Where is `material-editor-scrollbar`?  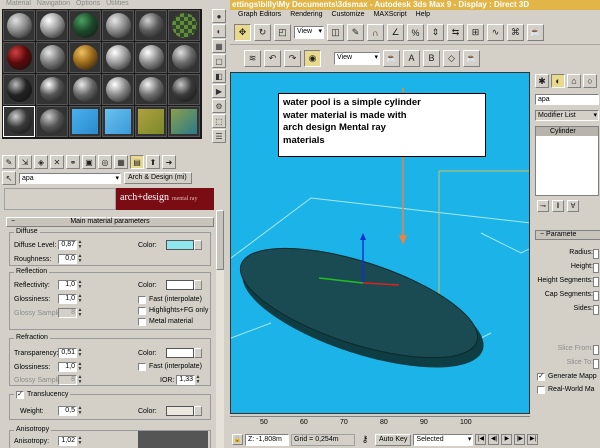 material-editor-scrollbar is located at coordinates (220, 329).